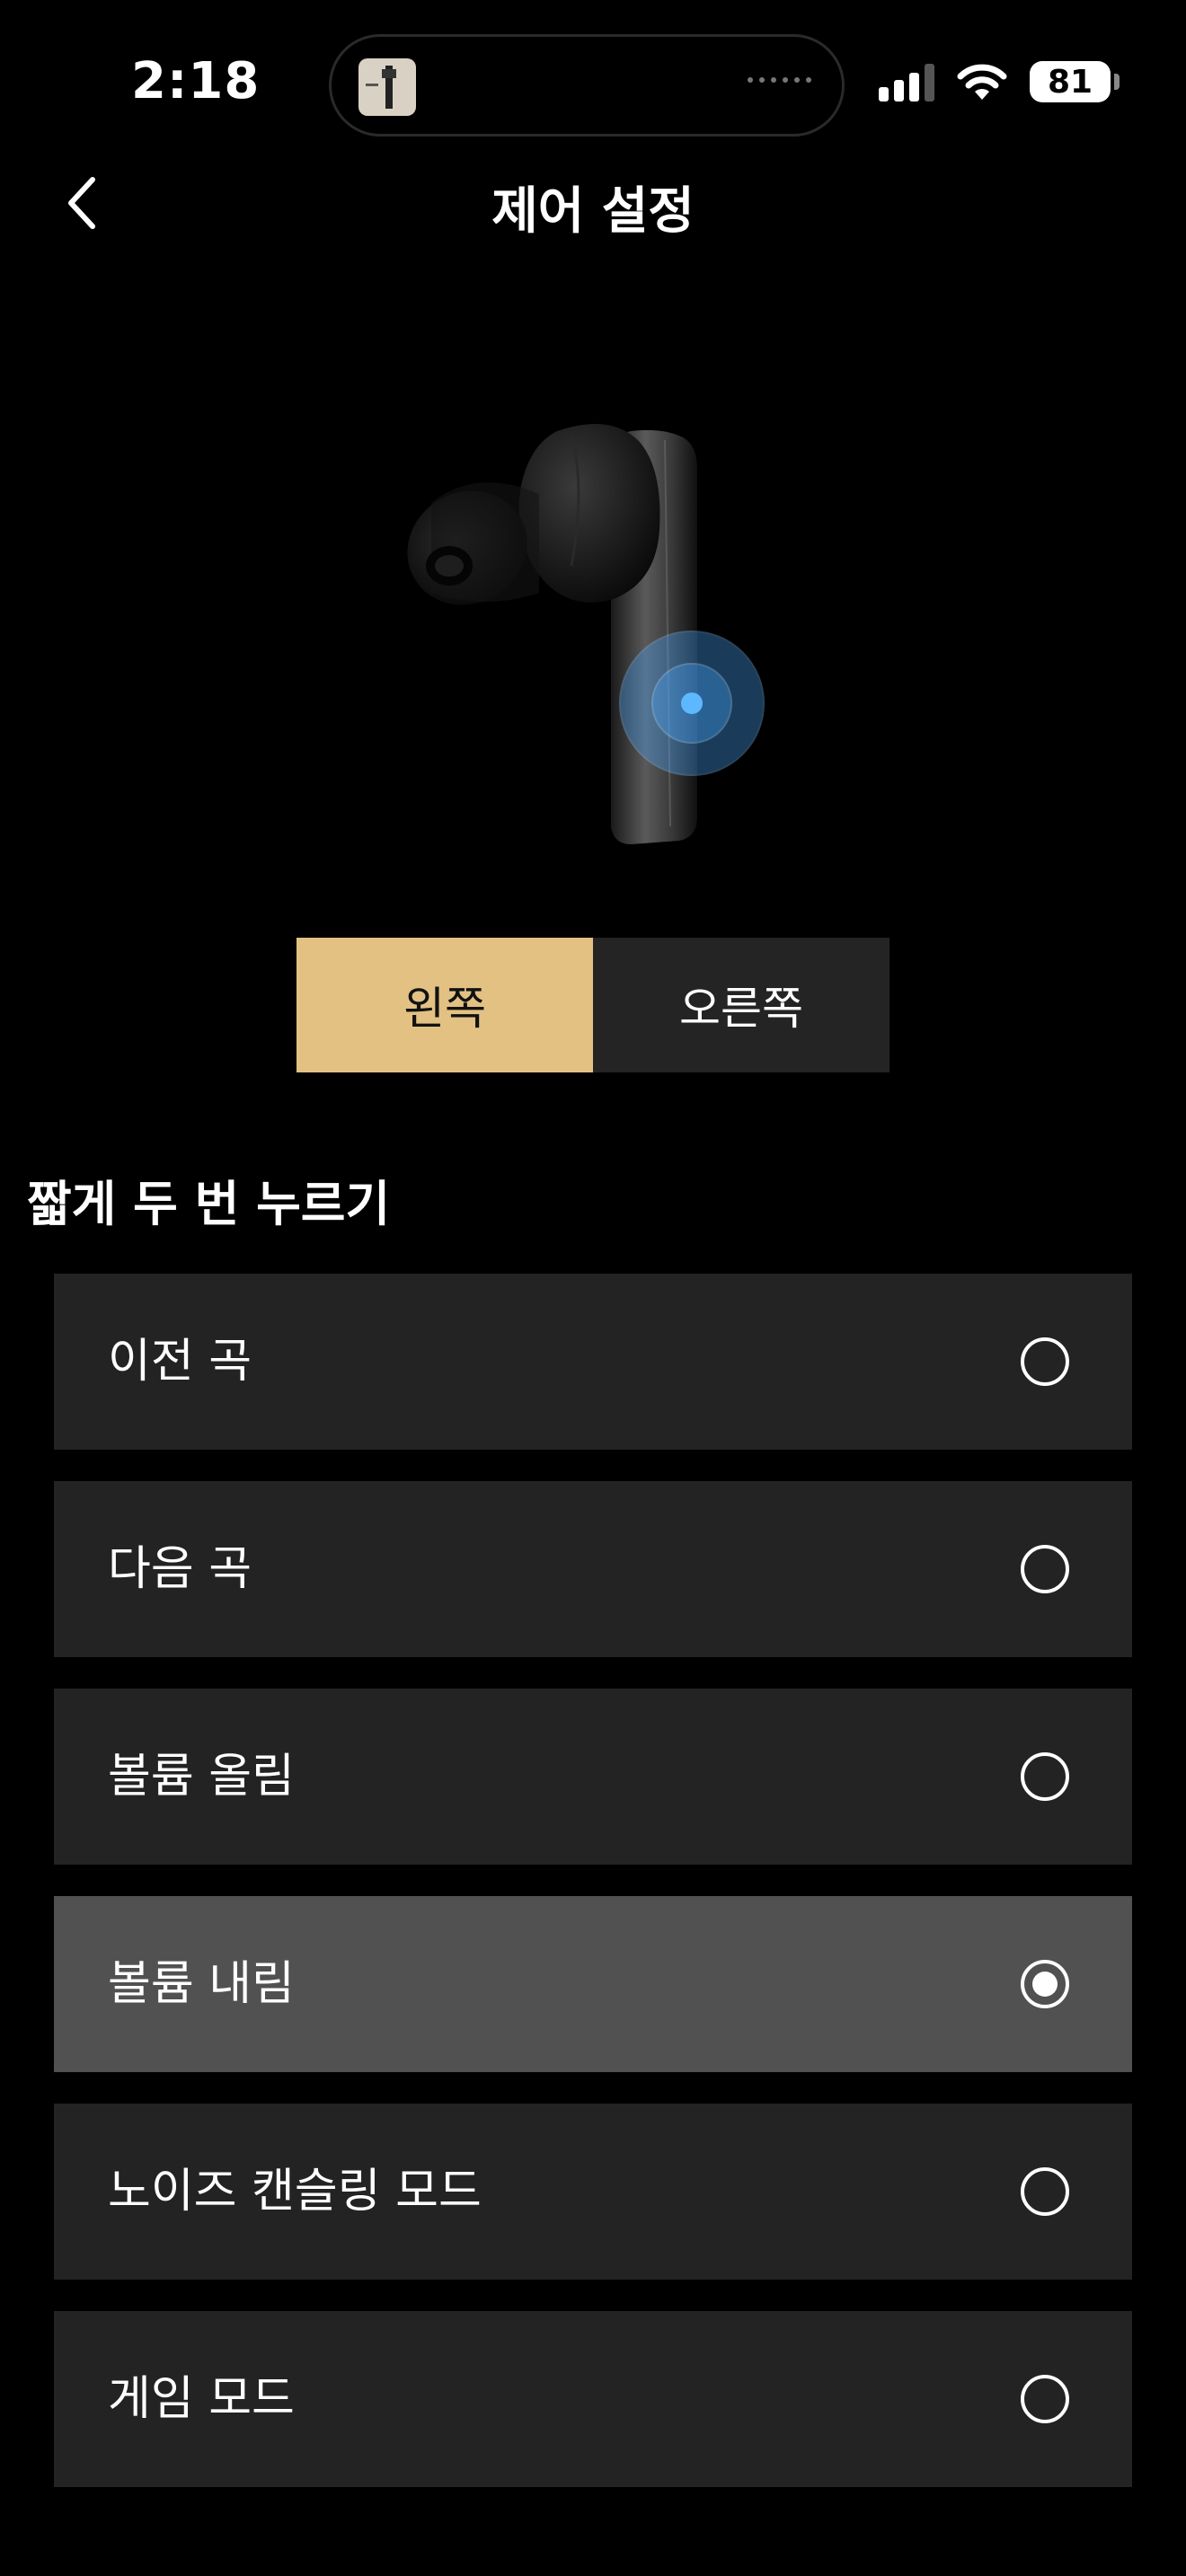 The height and width of the screenshot is (2576, 1186). What do you see at coordinates (587, 85) in the screenshot?
I see `dynamic-island` at bounding box center [587, 85].